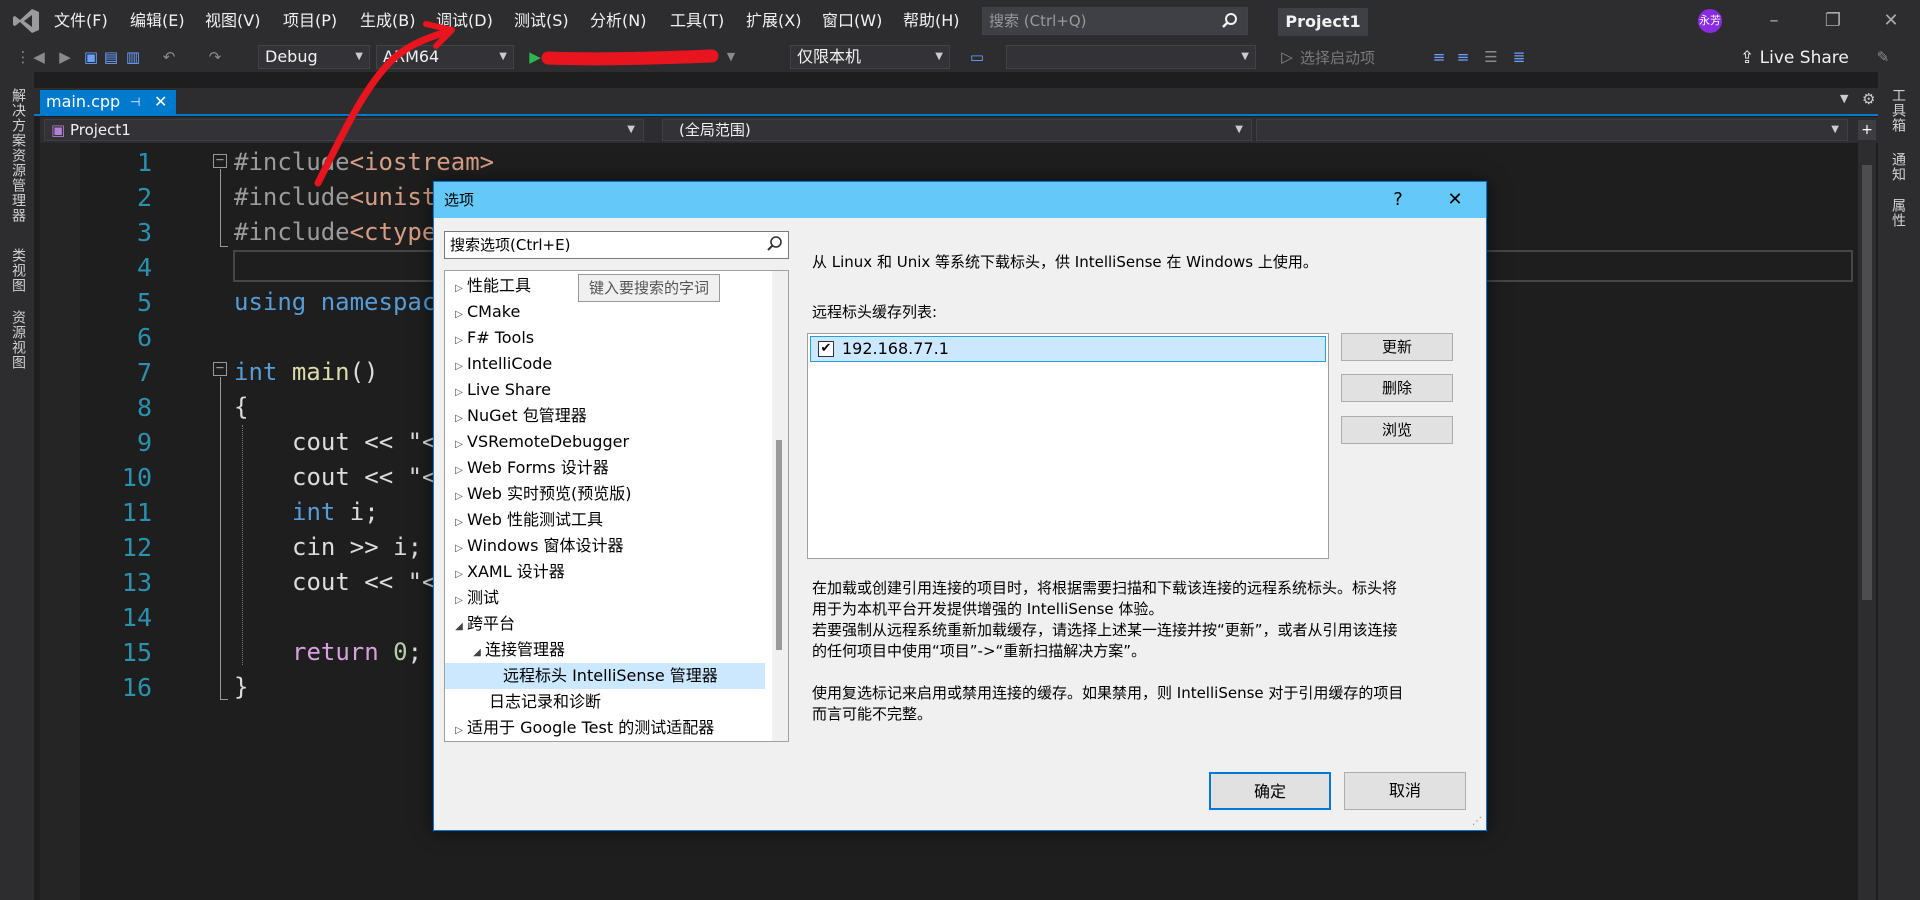  What do you see at coordinates (387, 21) in the screenshot?
I see `menu-build: 生成(B)` at bounding box center [387, 21].